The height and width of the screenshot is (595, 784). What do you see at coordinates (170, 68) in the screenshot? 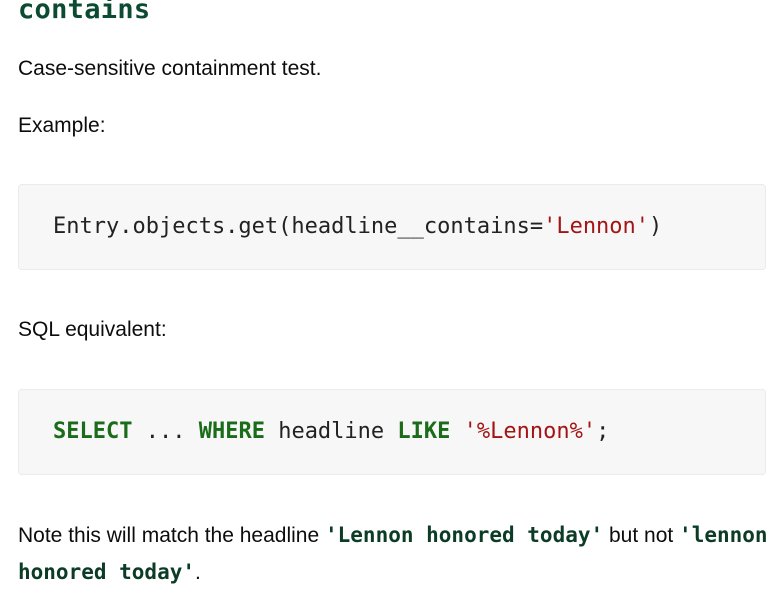
I see `description-text: Case-sensitive containment test.` at bounding box center [170, 68].